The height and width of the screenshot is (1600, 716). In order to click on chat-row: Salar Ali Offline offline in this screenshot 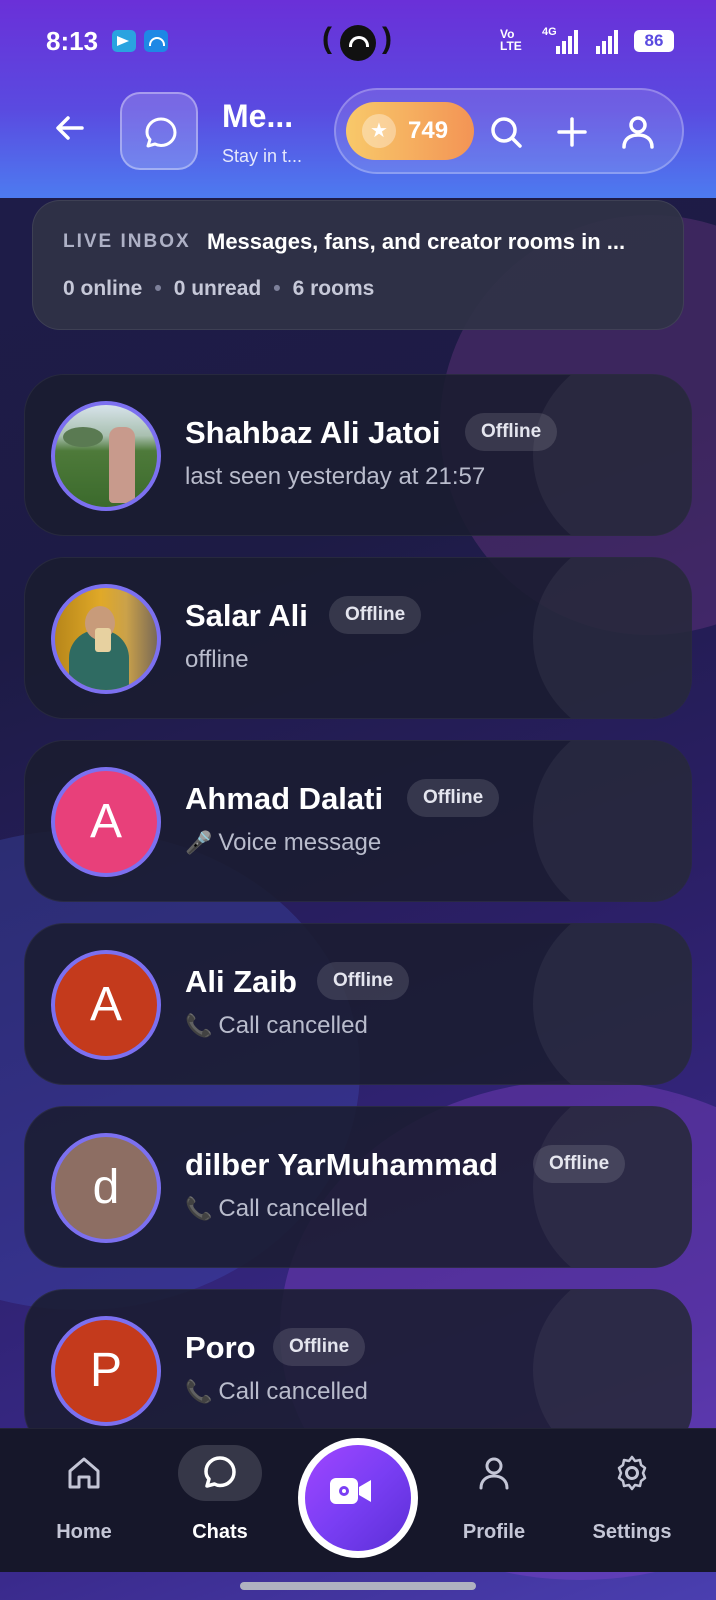, I will do `click(358, 638)`.